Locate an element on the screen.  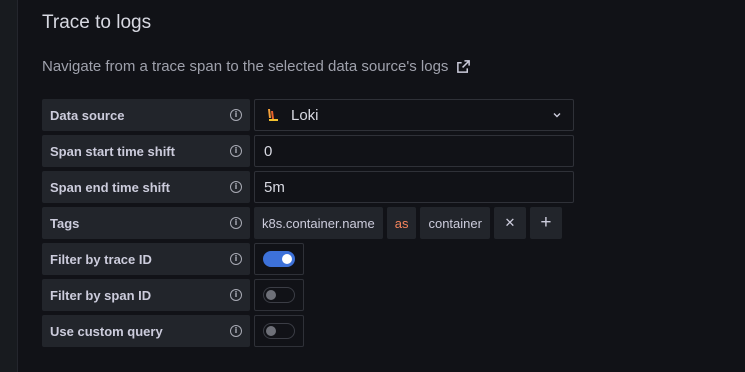
left-rail is located at coordinates (9, 186).